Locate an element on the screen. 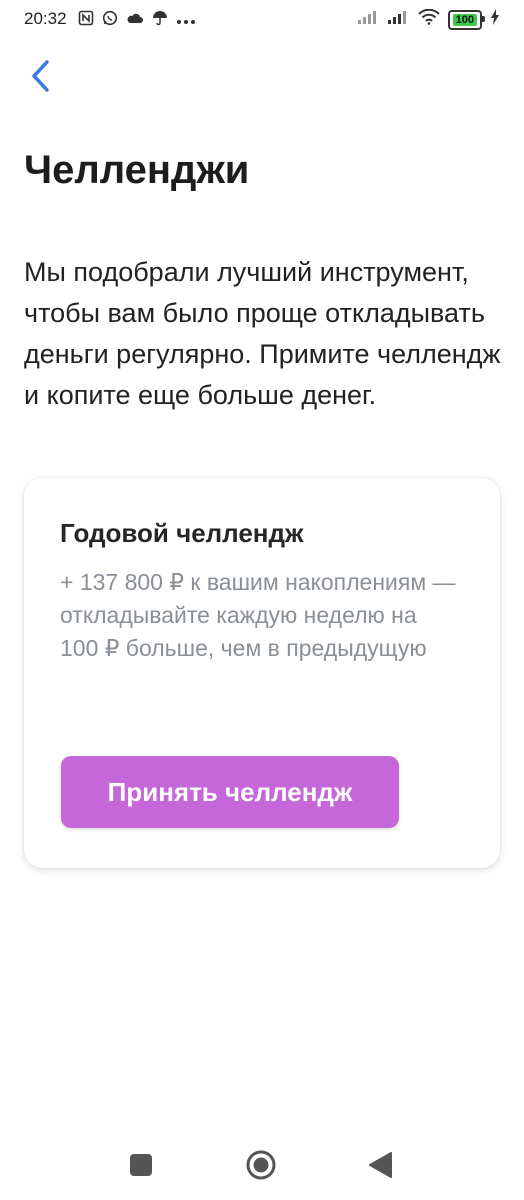  home-button is located at coordinates (261, 1165).